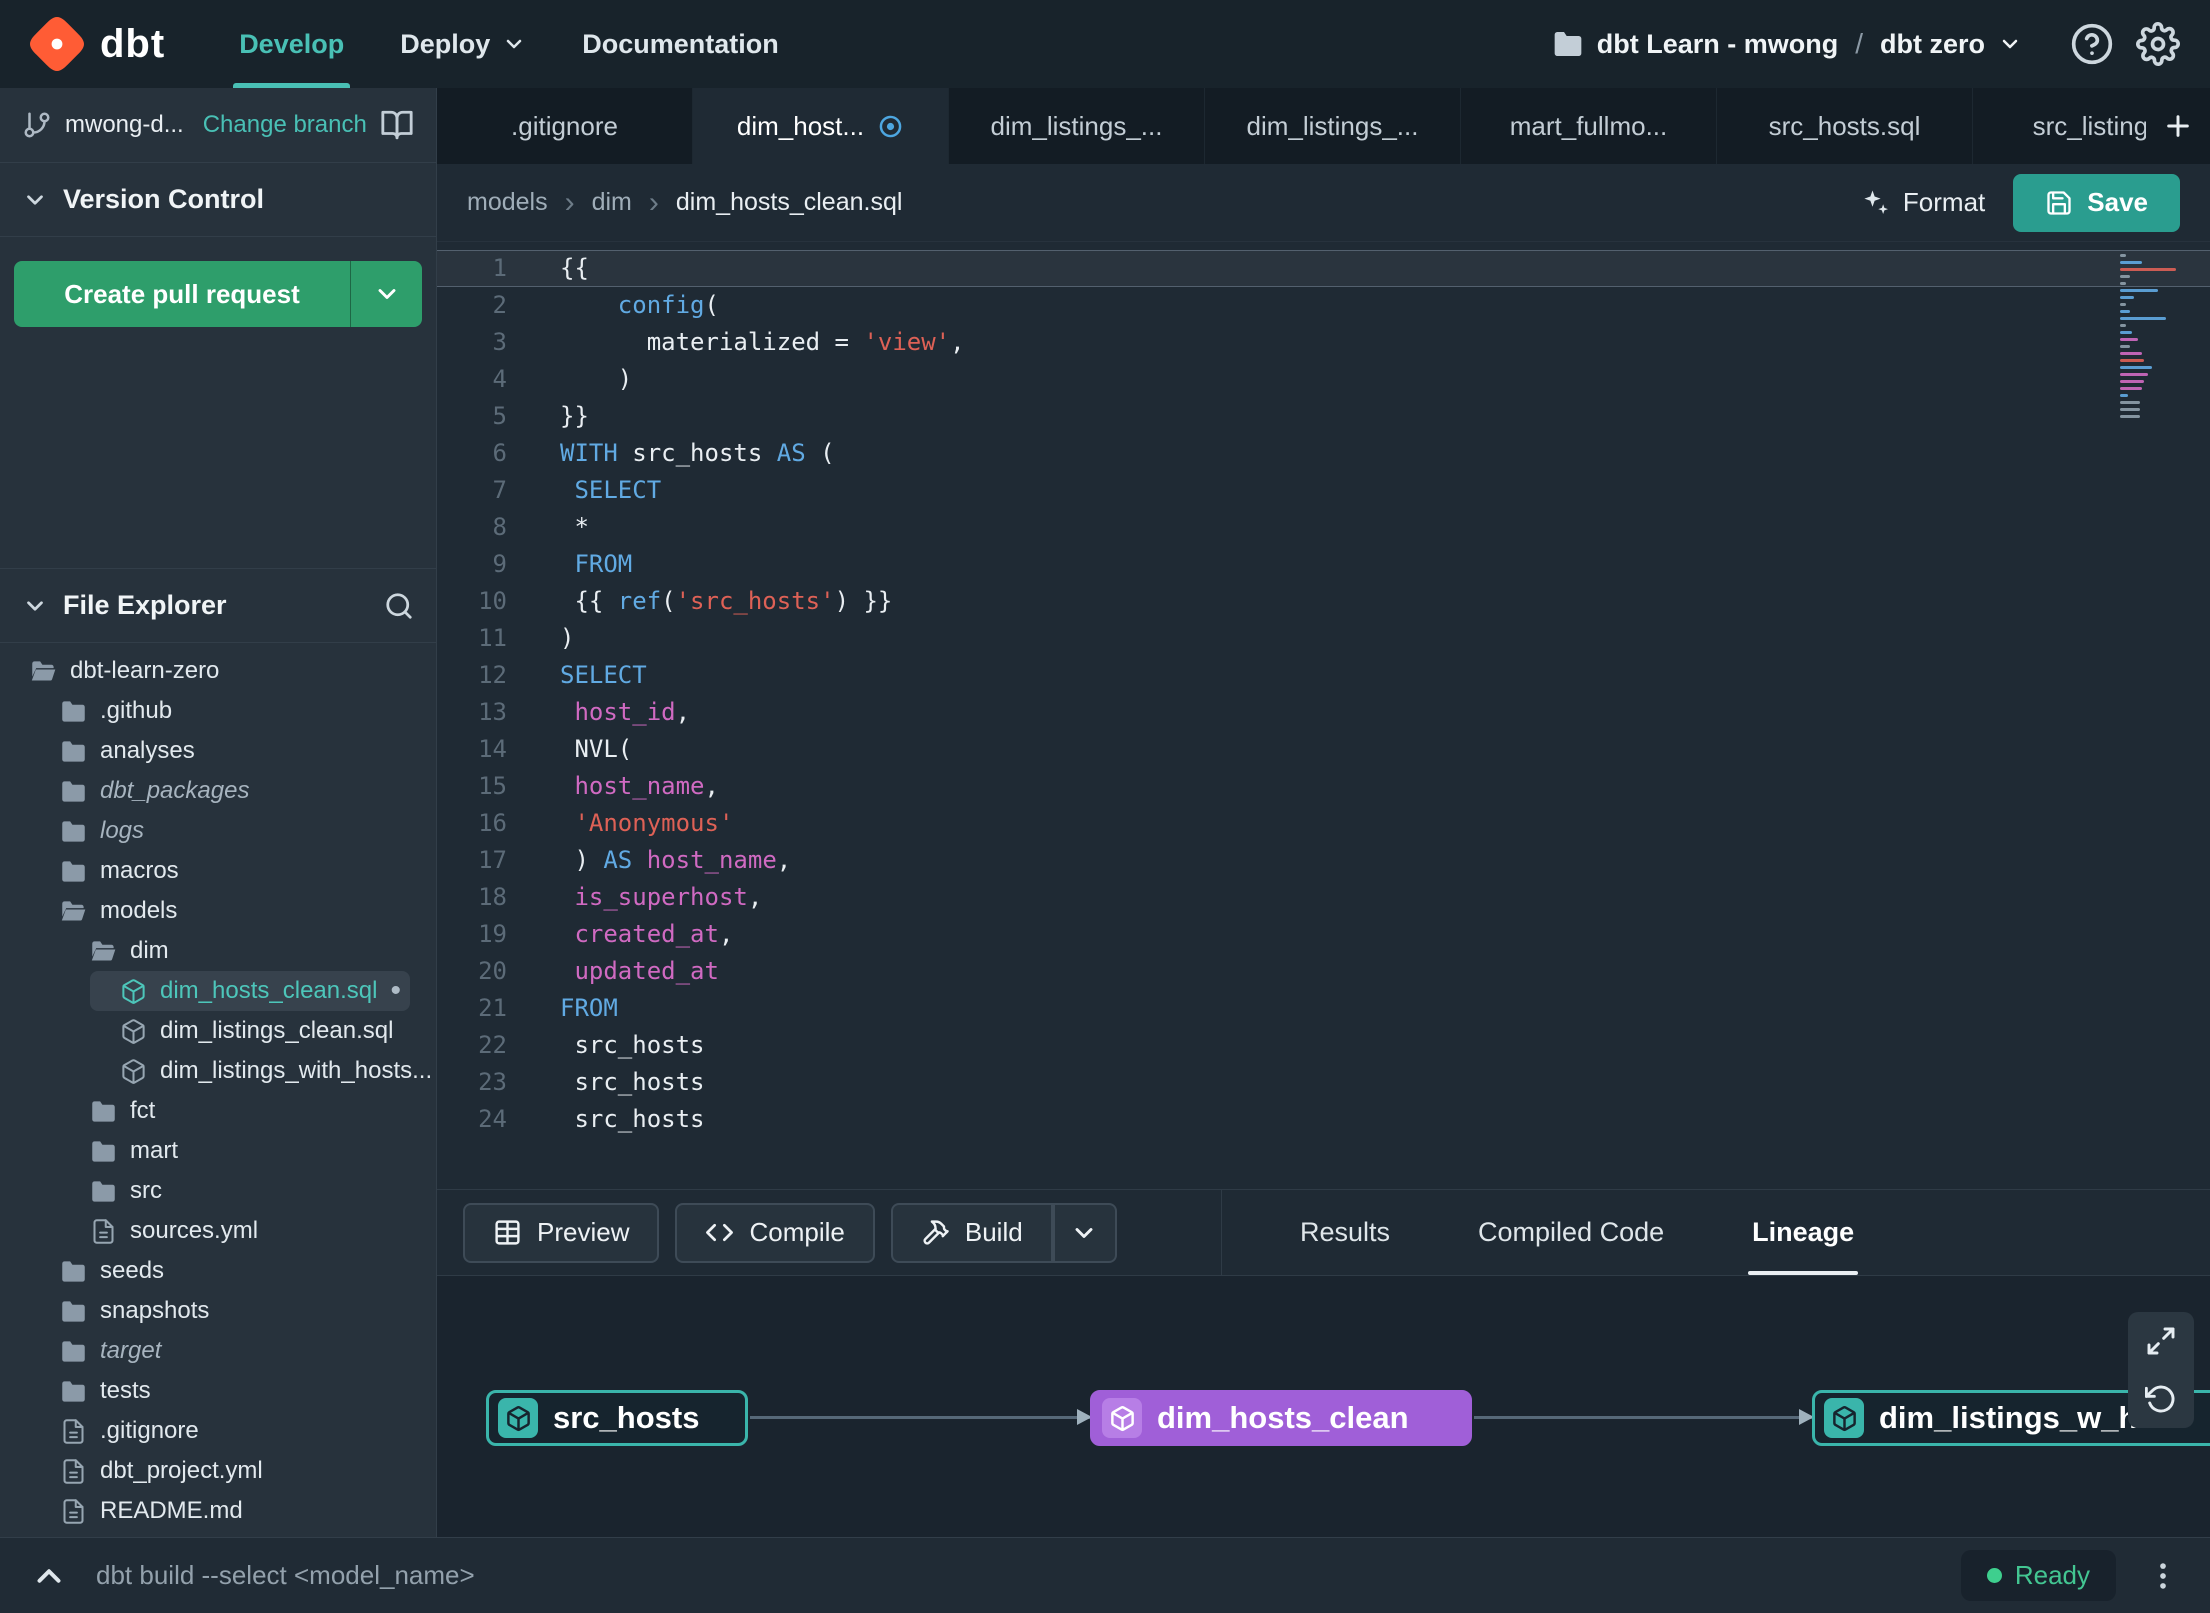 The width and height of the screenshot is (2210, 1613). I want to click on tree-item-src: src, so click(218, 1191).